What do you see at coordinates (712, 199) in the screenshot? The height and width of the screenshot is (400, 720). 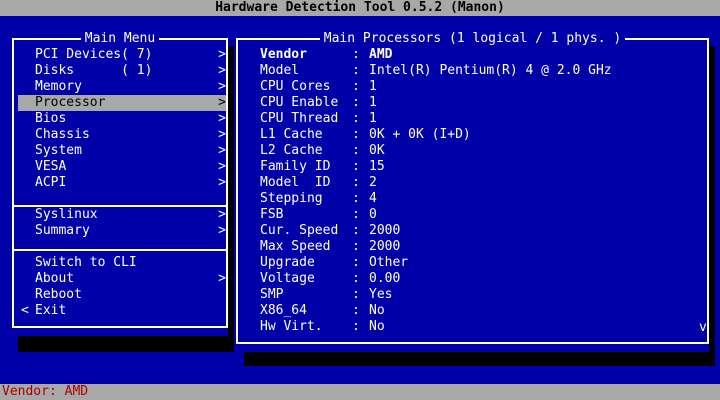 I see `processor-panel-shadow` at bounding box center [712, 199].